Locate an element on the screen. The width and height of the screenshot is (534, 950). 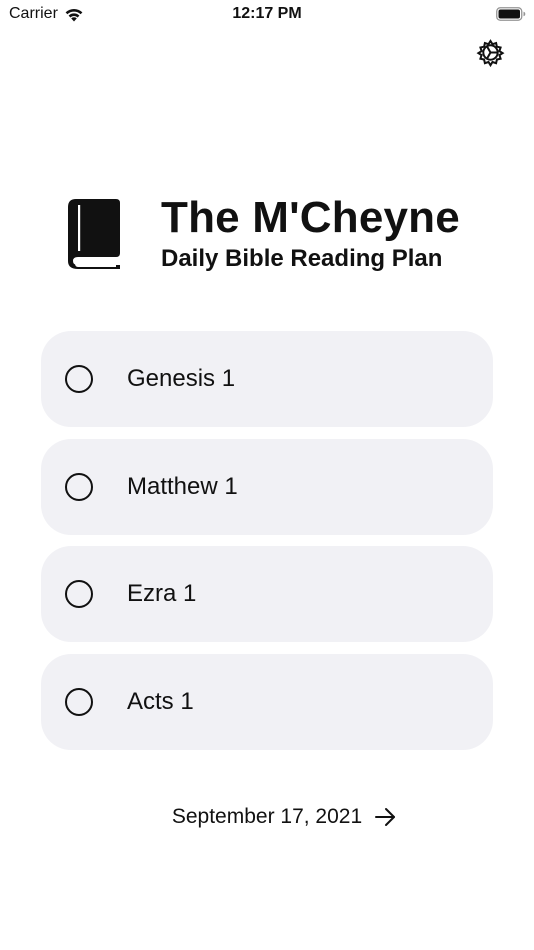
settings-button is located at coordinates (490, 54).